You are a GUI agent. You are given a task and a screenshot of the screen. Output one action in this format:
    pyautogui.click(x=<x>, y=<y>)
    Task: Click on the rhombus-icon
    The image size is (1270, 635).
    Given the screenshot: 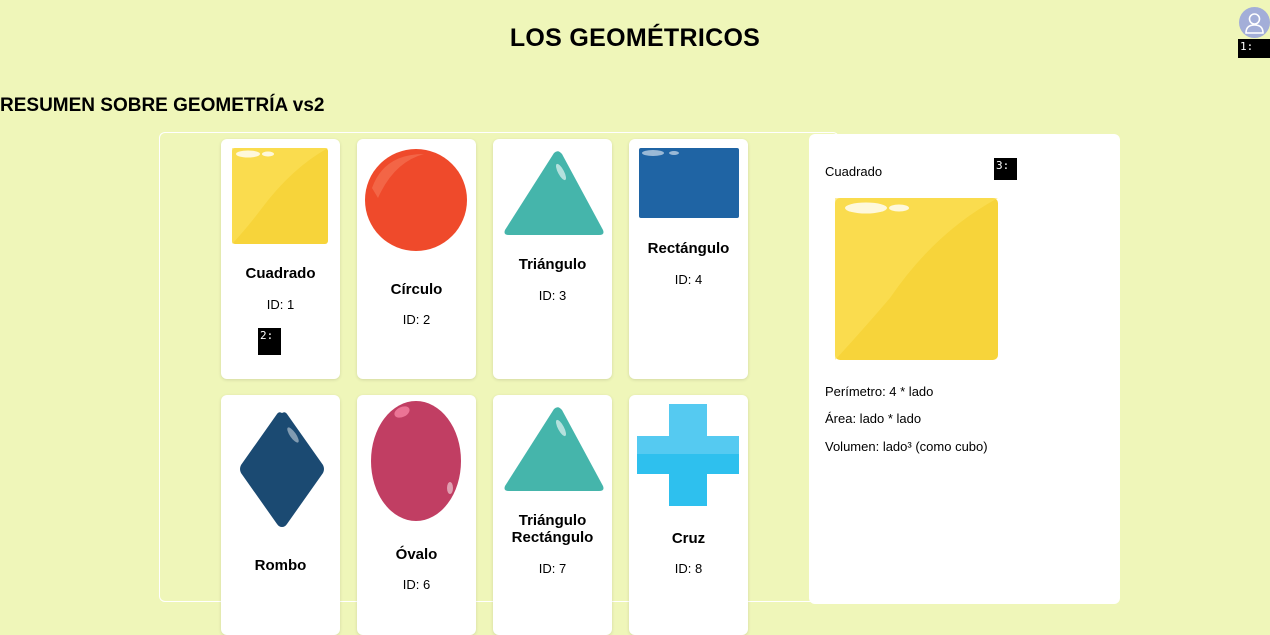 What is the action you would take?
    pyautogui.click(x=282, y=469)
    